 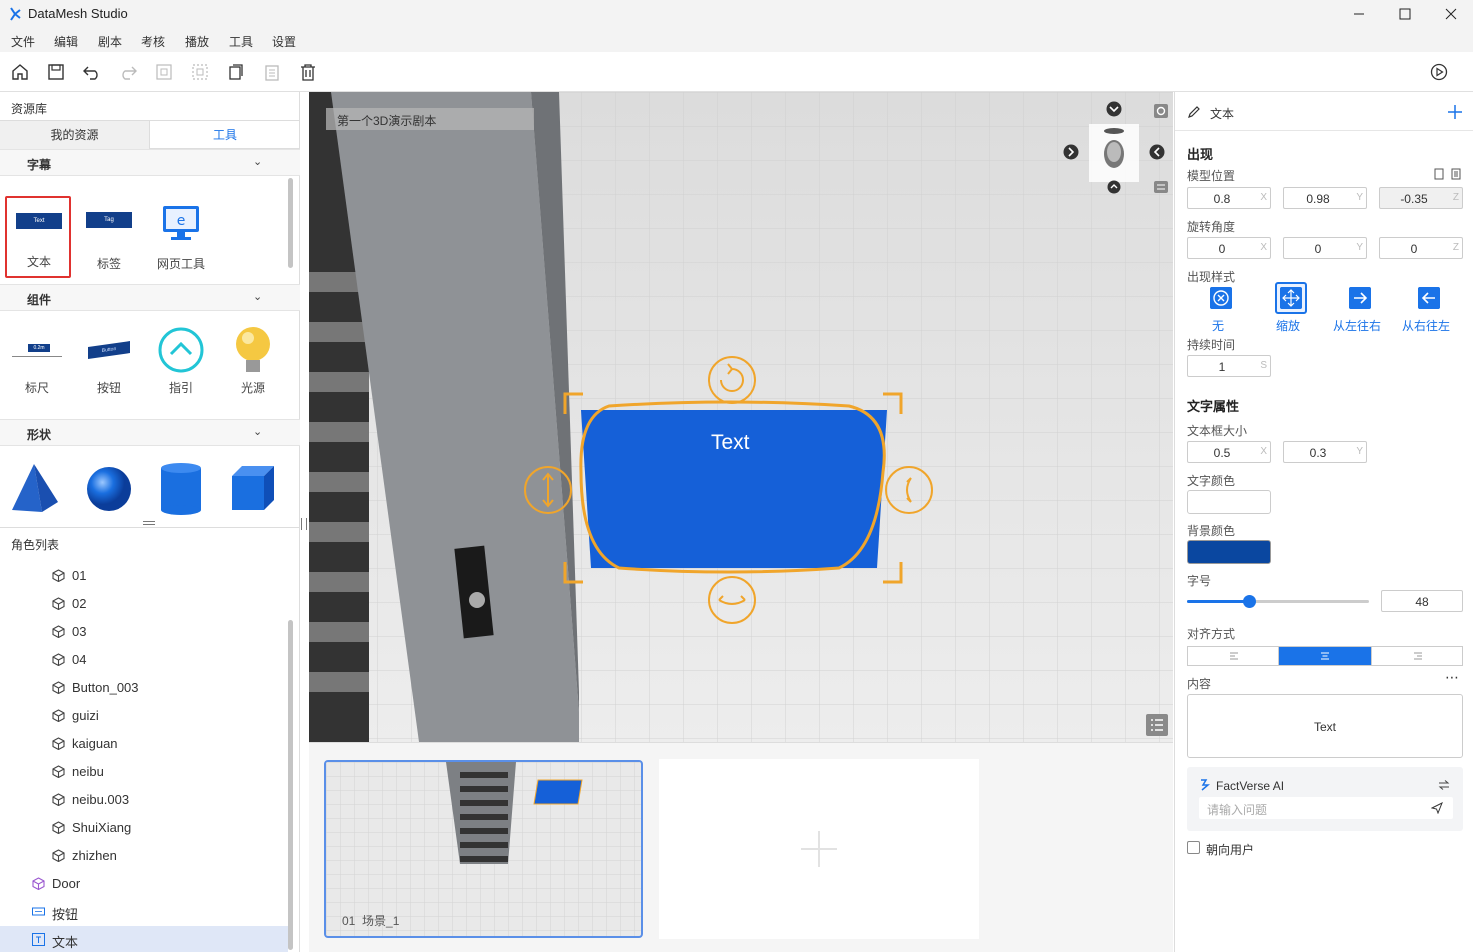 I want to click on rotation-z-input: 0Z, so click(x=1421, y=248).